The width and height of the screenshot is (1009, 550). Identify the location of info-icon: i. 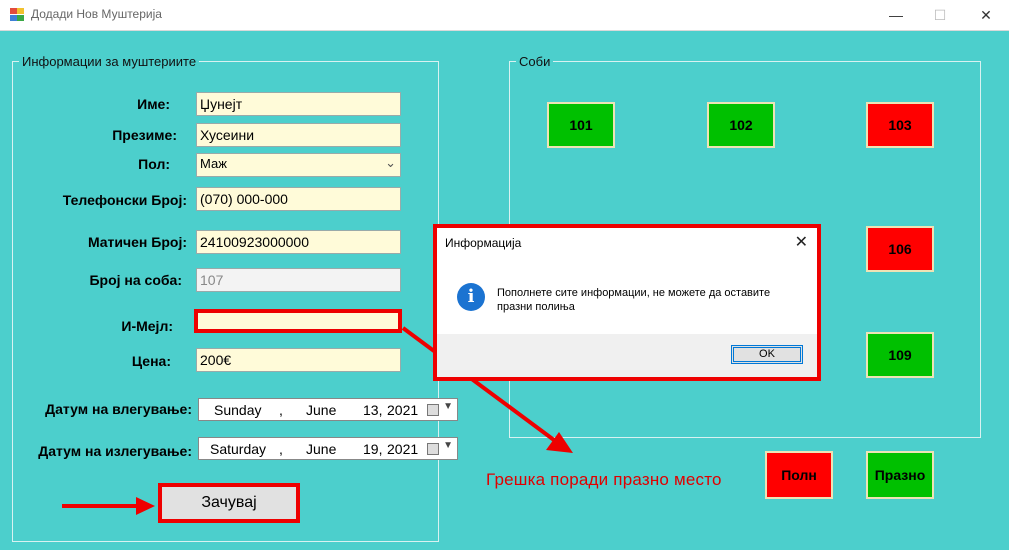
(471, 297).